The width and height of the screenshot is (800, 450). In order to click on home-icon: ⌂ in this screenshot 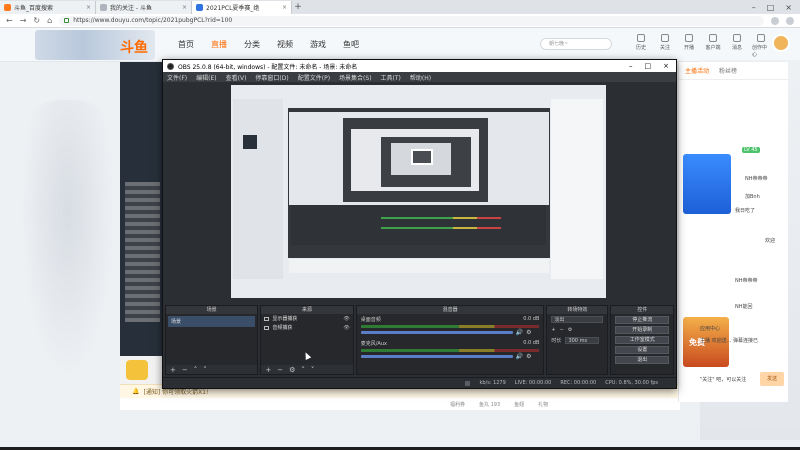, I will do `click(49, 20)`.